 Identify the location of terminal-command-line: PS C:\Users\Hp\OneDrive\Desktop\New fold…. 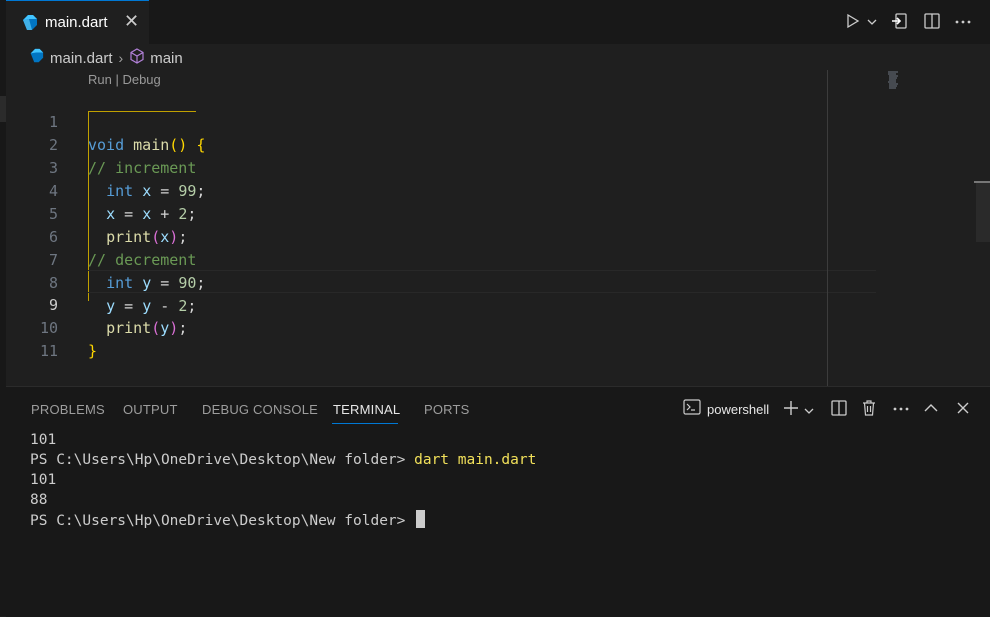
(283, 460).